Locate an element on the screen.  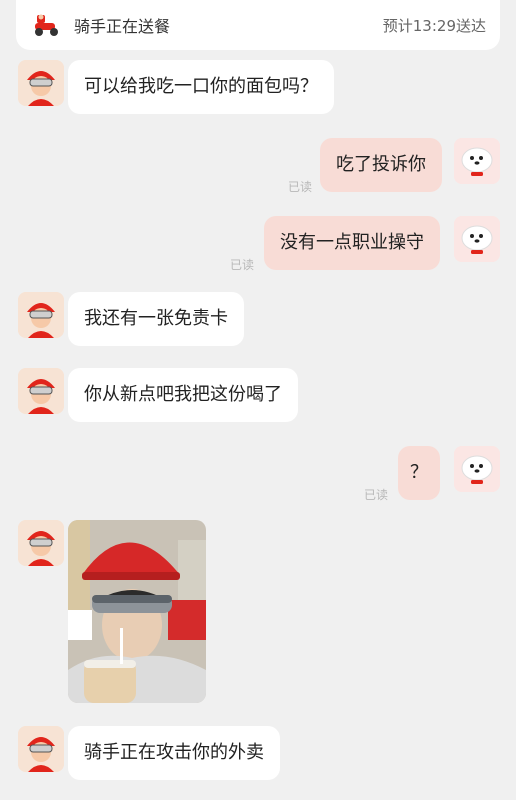
message-bubble: 我还有一张免责卡 is located at coordinates (156, 319).